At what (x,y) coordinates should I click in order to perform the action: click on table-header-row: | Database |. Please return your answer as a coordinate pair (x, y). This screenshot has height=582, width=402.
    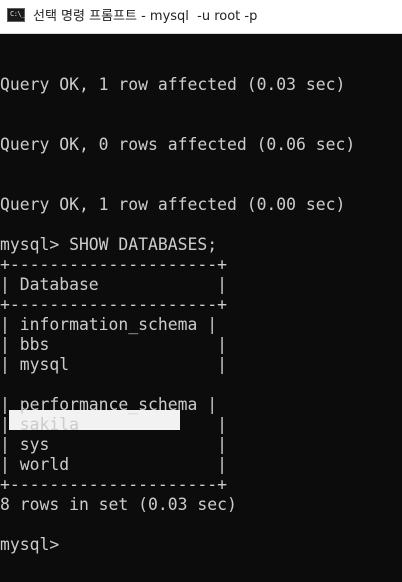
    Looking at the image, I should click on (113, 284).